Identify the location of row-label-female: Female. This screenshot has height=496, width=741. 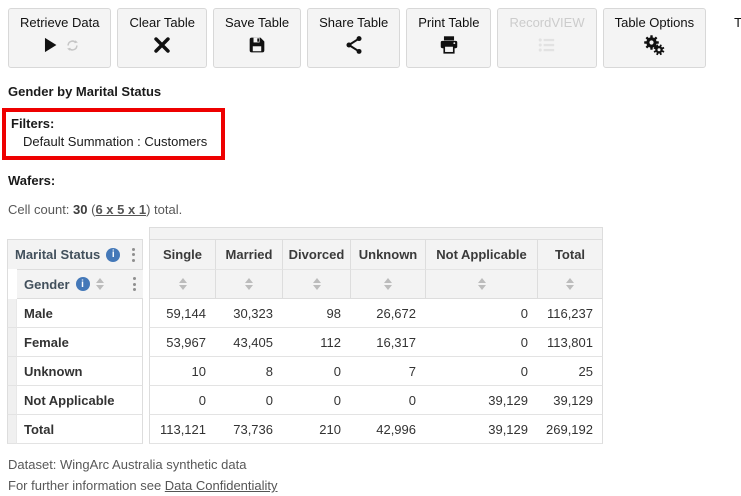
(80, 342).